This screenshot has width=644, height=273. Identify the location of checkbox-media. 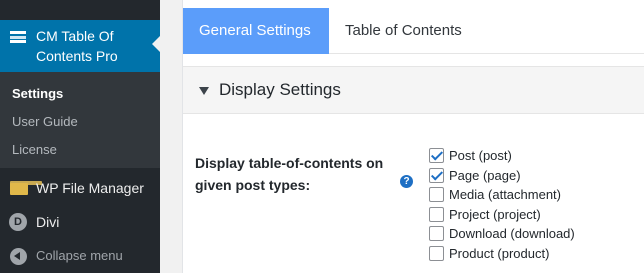
(436, 194).